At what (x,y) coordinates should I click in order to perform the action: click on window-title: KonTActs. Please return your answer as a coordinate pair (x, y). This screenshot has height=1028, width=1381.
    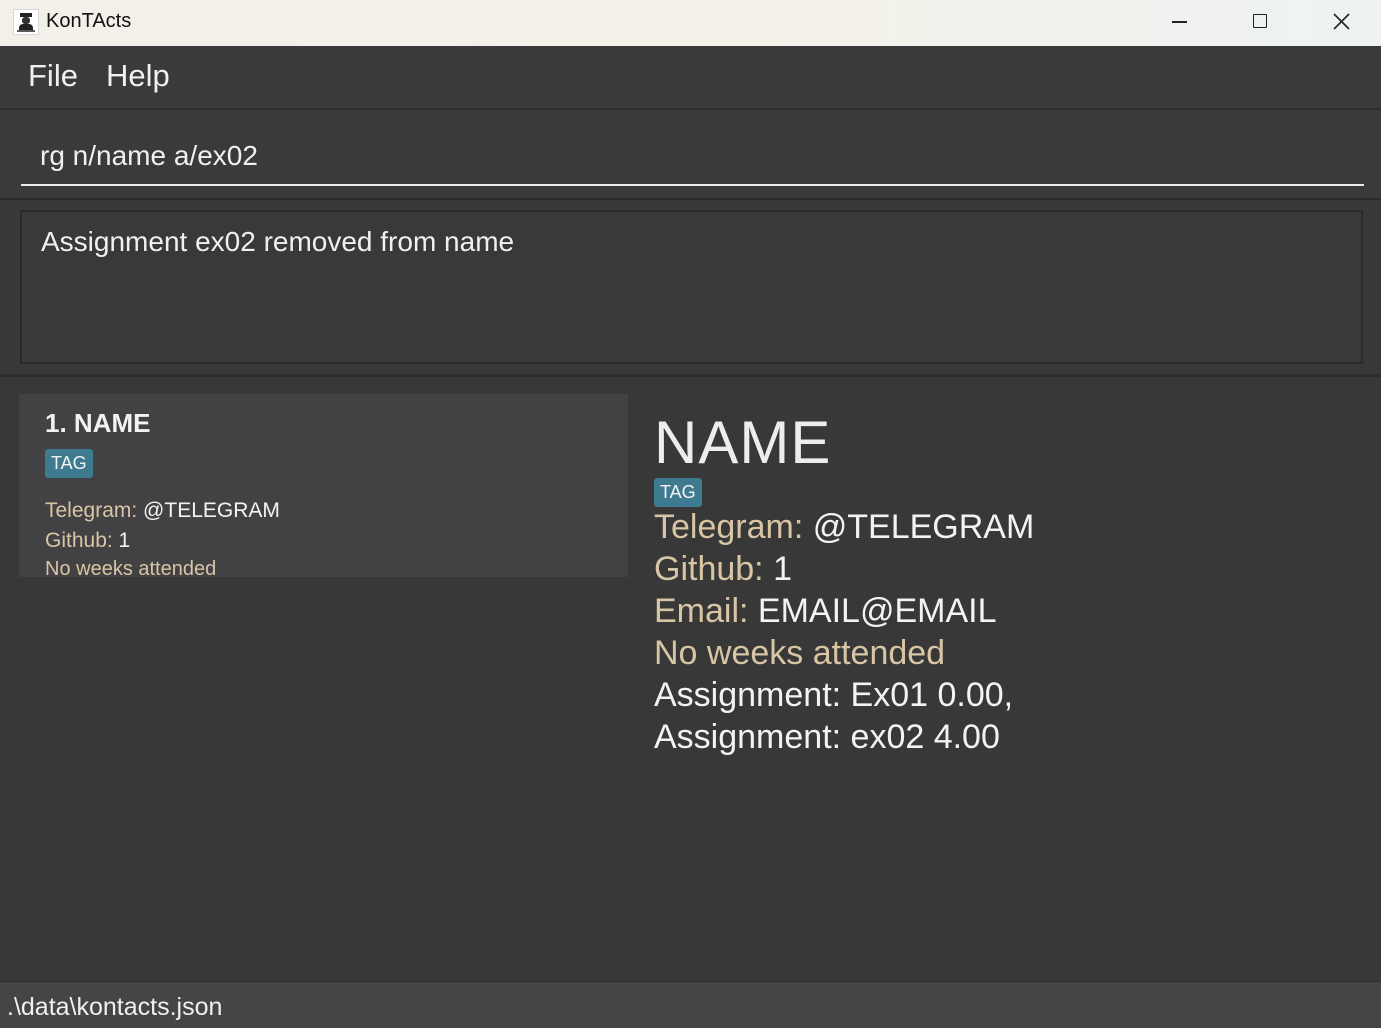
    Looking at the image, I should click on (89, 21).